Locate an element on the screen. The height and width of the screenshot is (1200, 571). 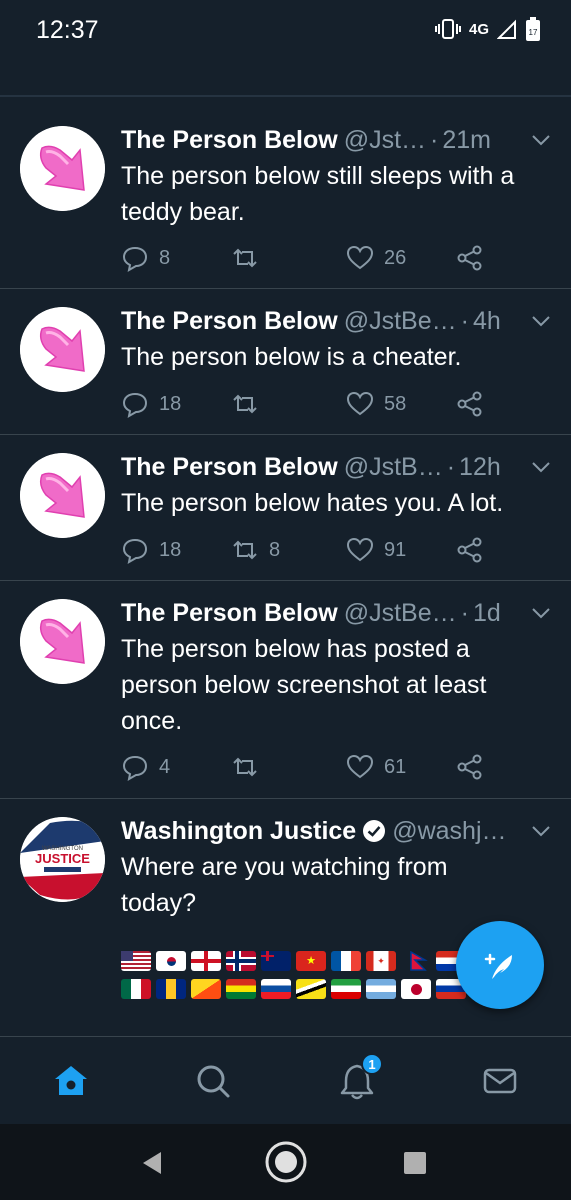
system-back-button is located at coordinates (152, 1163).